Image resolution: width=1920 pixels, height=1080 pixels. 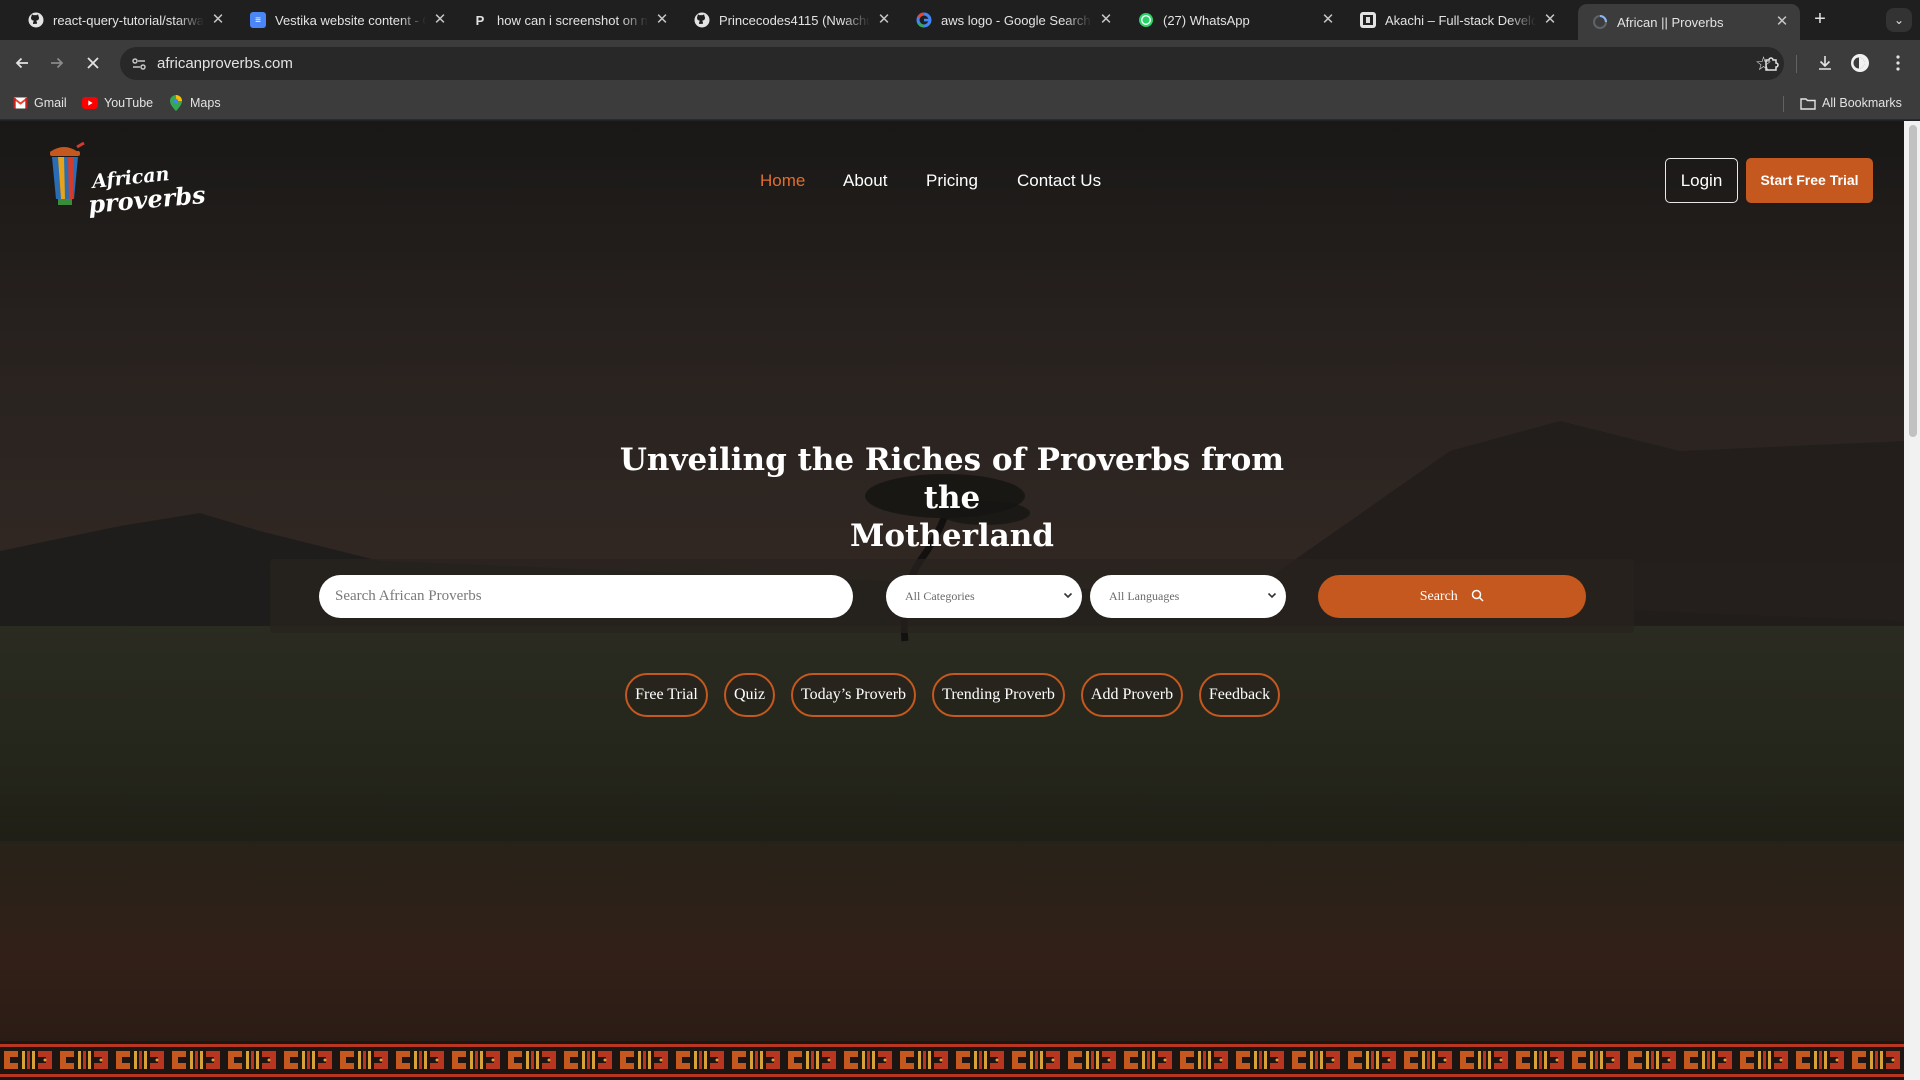 I want to click on tab-search-icon: ⌄, so click(x=1899, y=20).